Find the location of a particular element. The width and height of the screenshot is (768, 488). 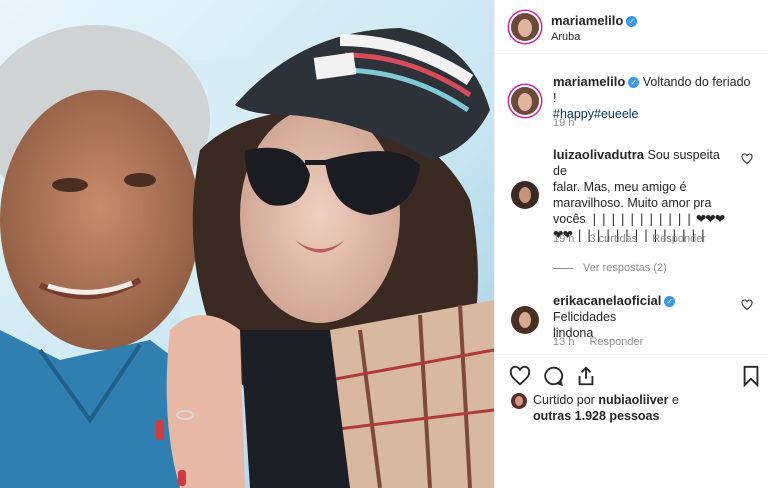

view-replies-label: Ver respostas (2) is located at coordinates (625, 268).